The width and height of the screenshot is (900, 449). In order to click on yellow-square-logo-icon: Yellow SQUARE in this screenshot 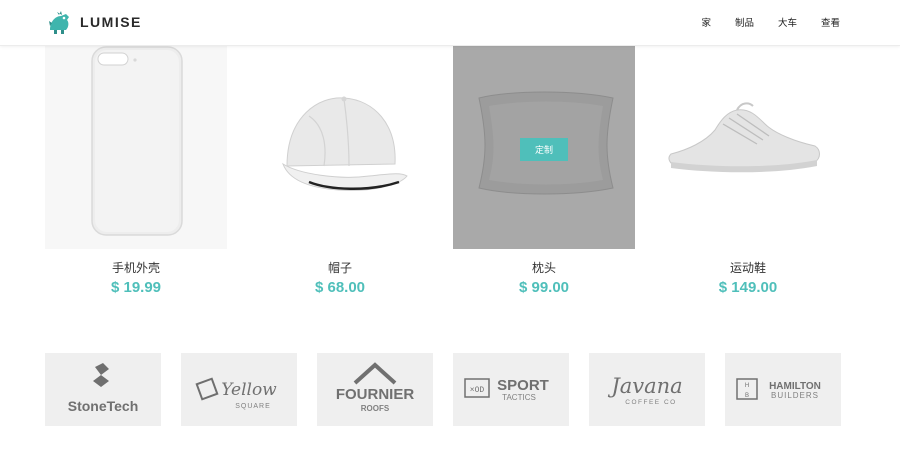, I will do `click(236, 393)`.